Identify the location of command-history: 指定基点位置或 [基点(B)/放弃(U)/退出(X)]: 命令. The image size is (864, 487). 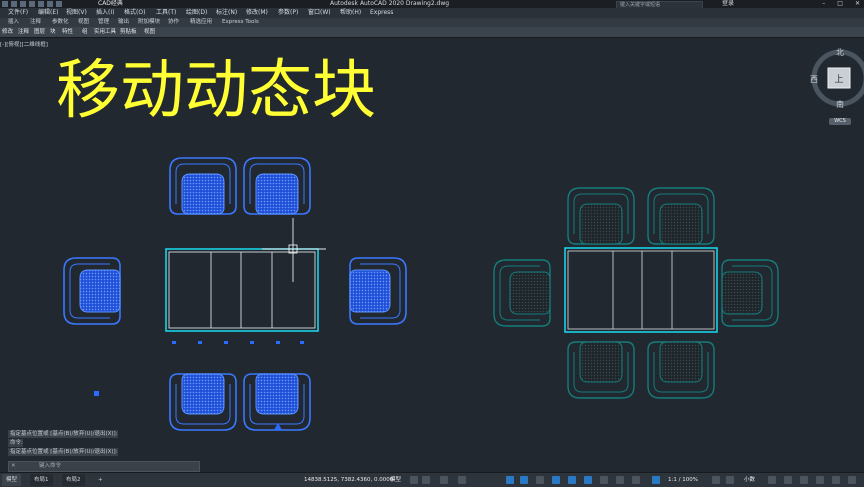
(78, 443).